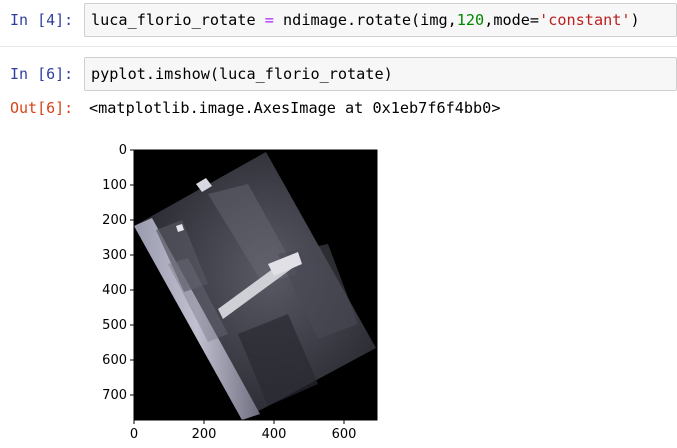 The width and height of the screenshot is (677, 448). I want to click on cell6-code-input: pyplot.imshow(luca_florio_rotate), so click(380, 74).